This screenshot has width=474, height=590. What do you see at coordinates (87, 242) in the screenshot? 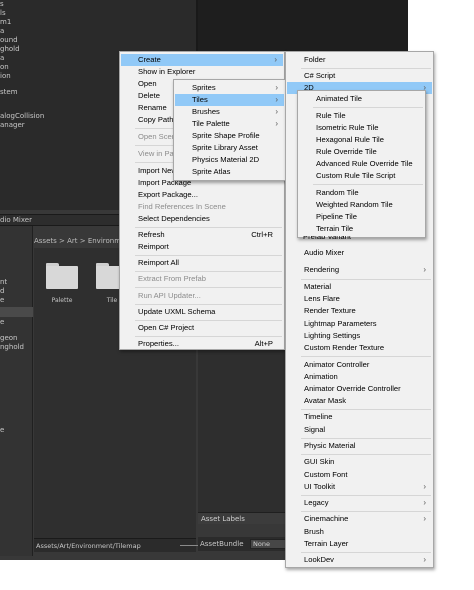
I see `breadcrumb: Assets > Art > Environment >` at bounding box center [87, 242].